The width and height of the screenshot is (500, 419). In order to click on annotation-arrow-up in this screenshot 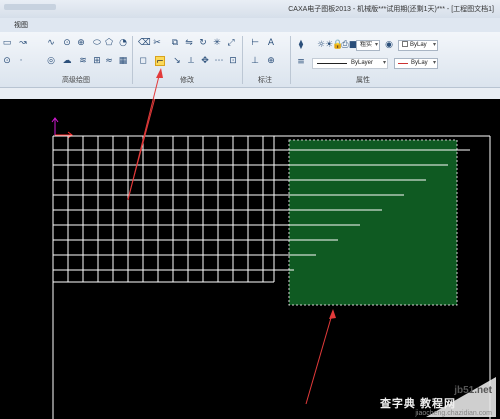, I will do `click(141, 149)`.